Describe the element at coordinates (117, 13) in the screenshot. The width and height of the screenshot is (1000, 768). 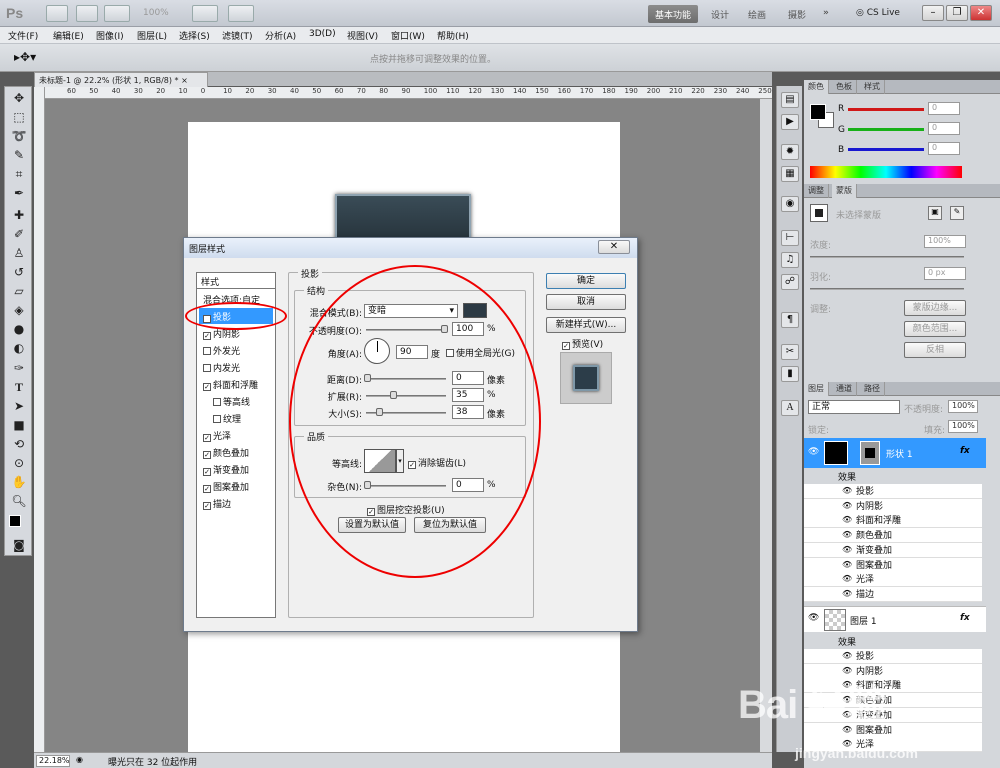
I see `view-extras-button` at that location.